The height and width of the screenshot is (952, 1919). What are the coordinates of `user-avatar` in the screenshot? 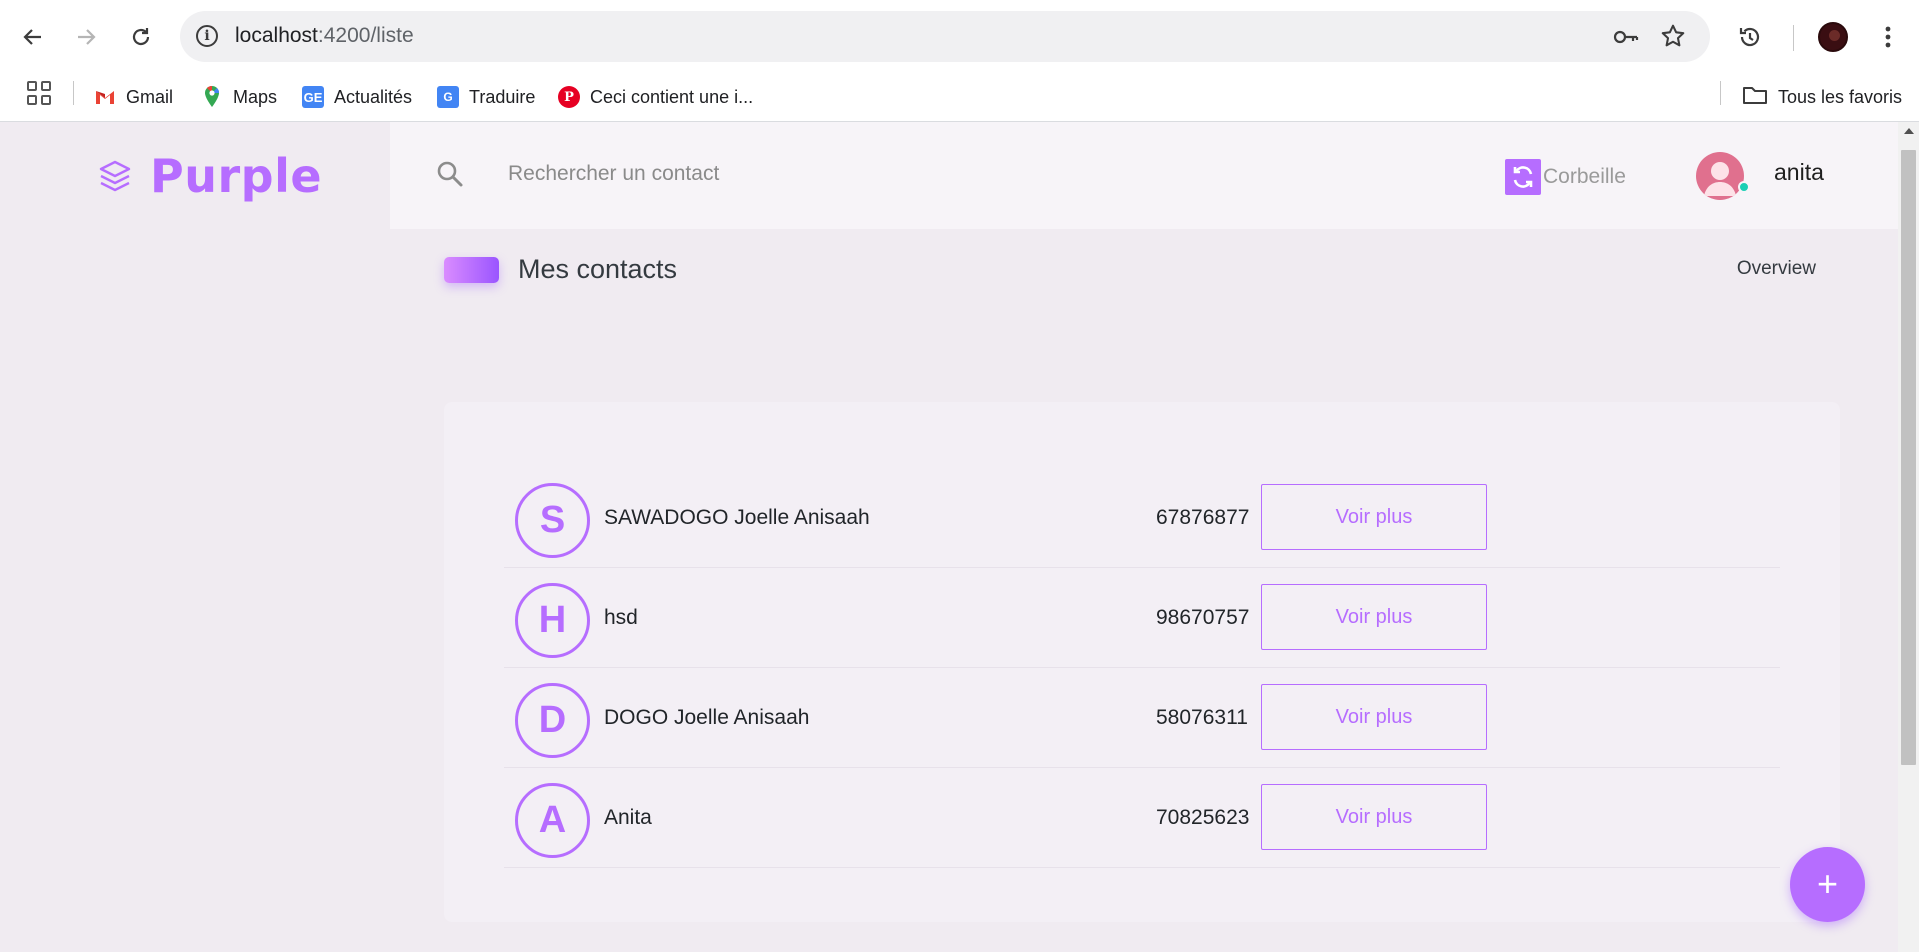 It's located at (1720, 176).